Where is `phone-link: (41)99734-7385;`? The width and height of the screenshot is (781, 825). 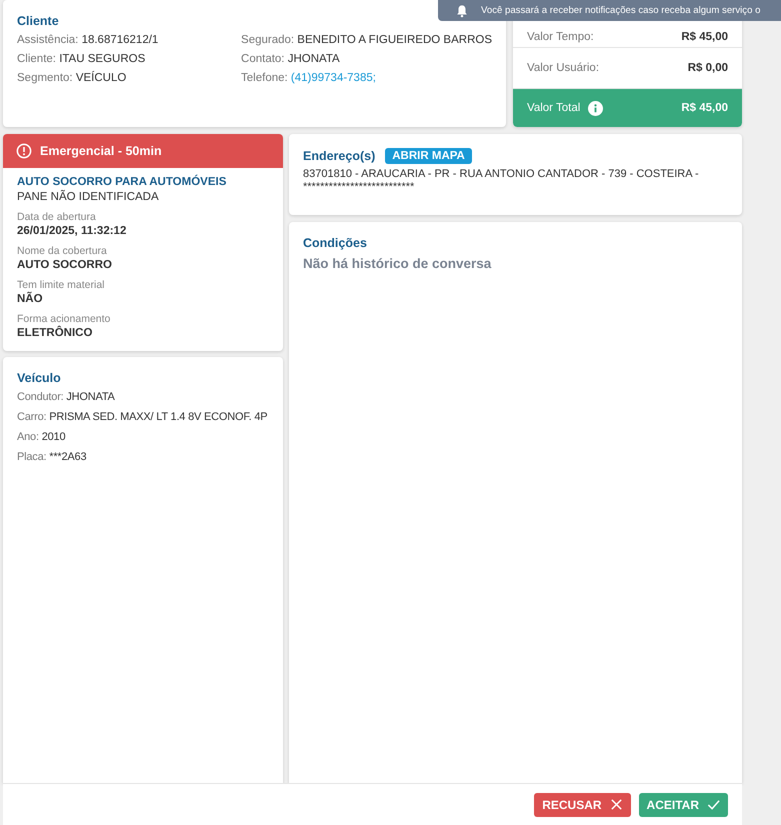
phone-link: (41)99734-7385; is located at coordinates (333, 78).